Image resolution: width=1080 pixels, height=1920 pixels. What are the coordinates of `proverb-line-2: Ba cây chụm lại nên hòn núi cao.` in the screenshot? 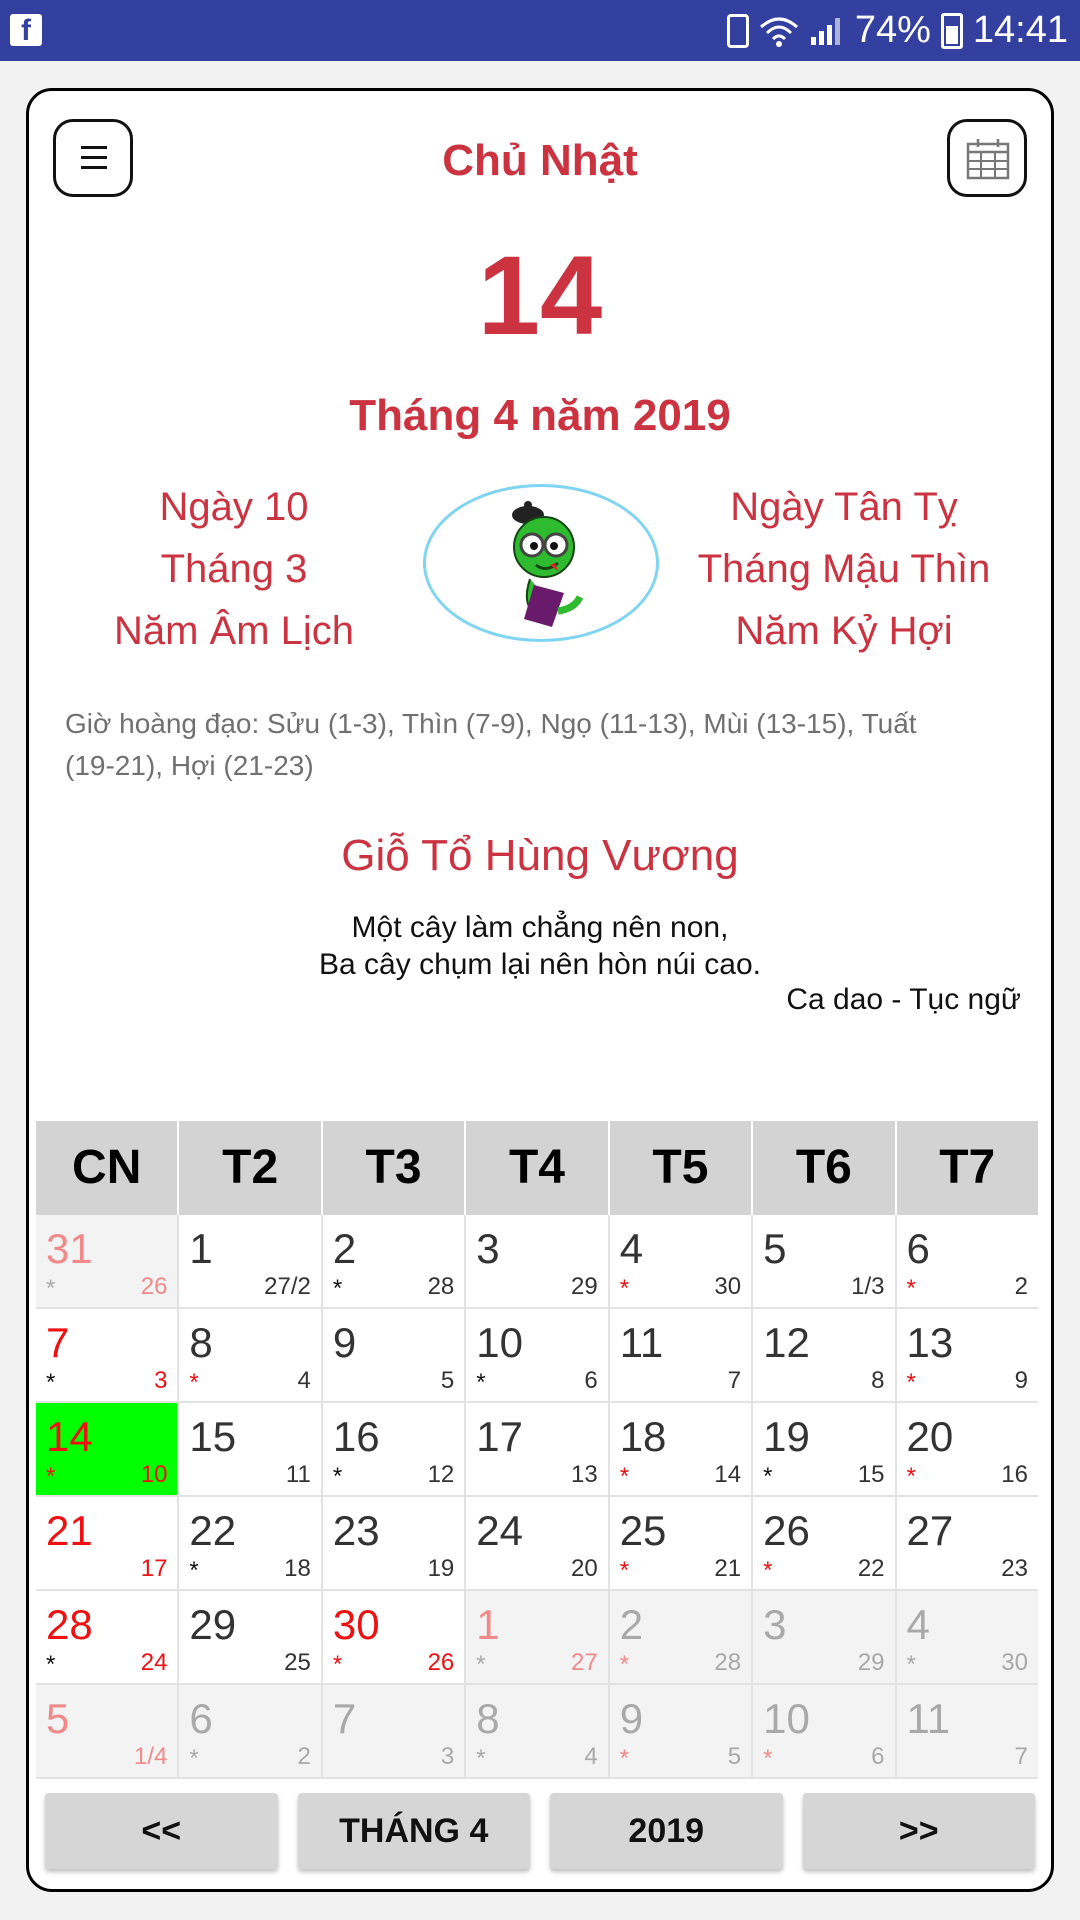 It's located at (540, 964).